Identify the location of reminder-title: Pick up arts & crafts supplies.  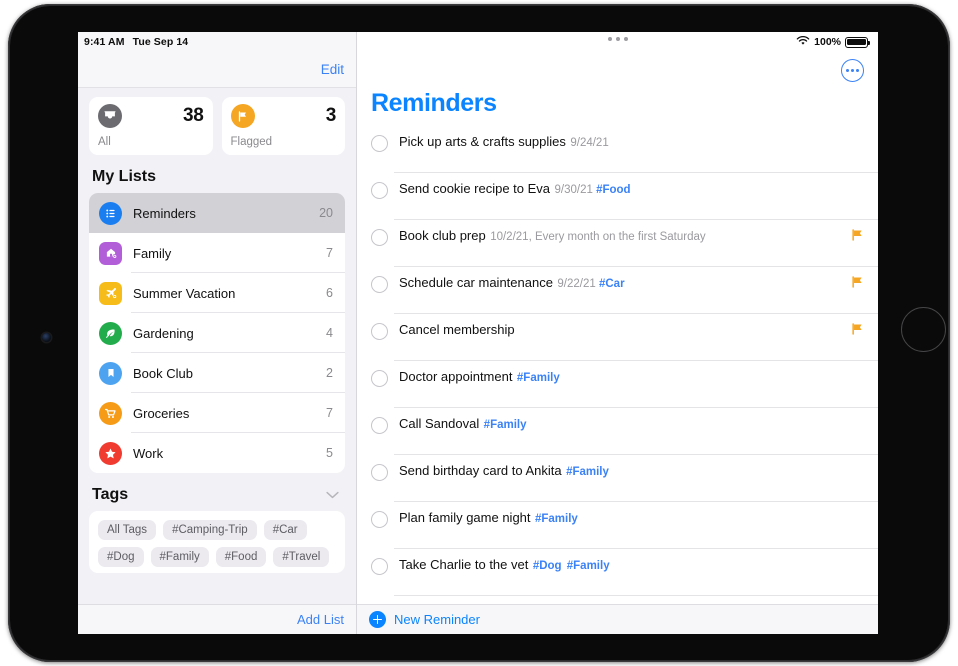
(482, 141).